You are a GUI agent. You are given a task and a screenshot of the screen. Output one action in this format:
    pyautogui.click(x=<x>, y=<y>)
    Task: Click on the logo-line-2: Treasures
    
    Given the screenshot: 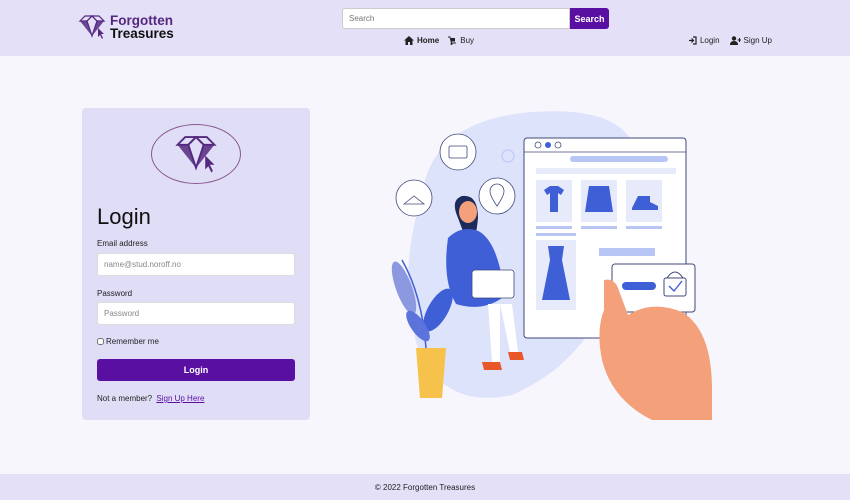 What is the action you would take?
    pyautogui.click(x=142, y=33)
    